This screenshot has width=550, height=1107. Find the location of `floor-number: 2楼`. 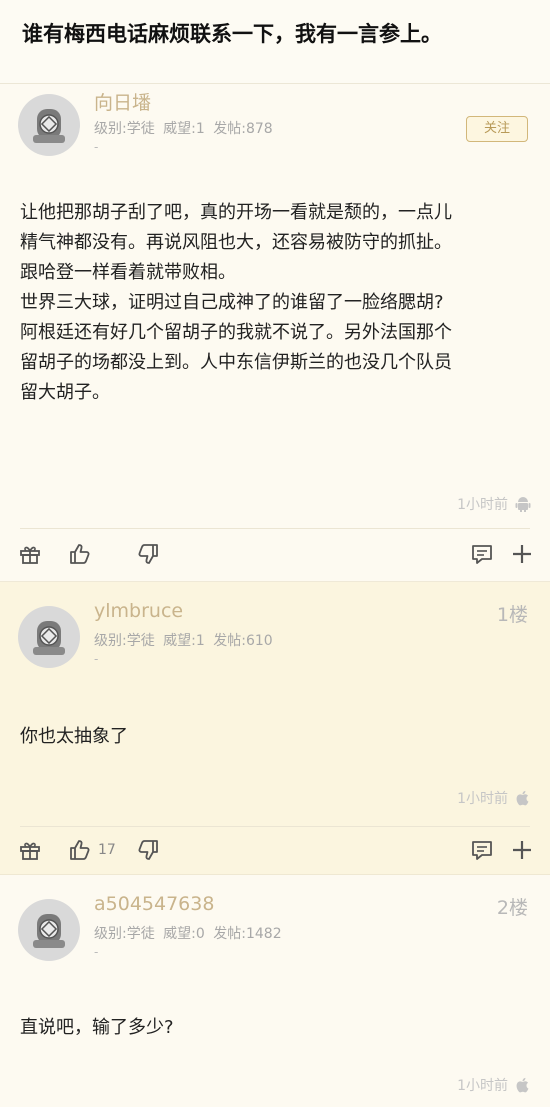

floor-number: 2楼 is located at coordinates (512, 908).